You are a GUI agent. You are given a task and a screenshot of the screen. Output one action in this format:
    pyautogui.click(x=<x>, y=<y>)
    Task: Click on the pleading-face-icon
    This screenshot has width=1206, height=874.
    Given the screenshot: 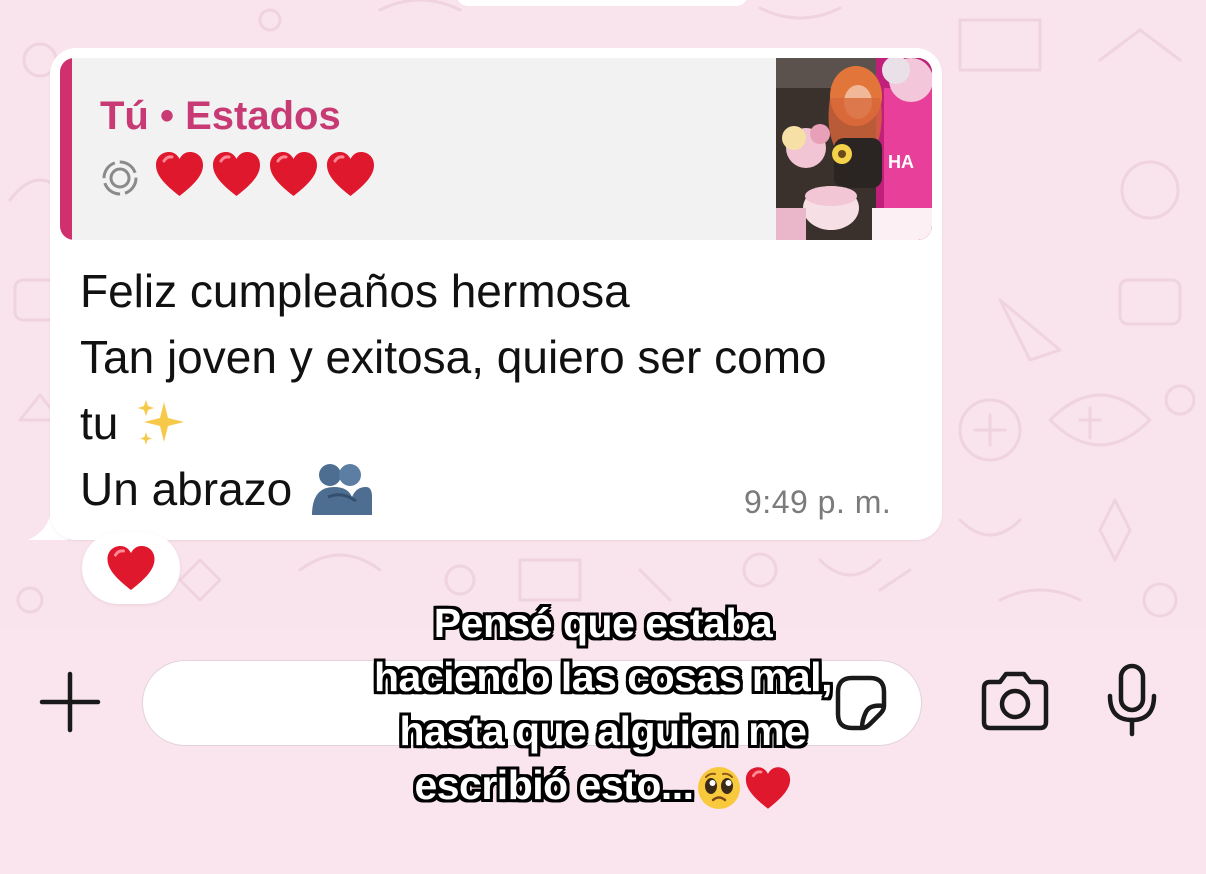 What is the action you would take?
    pyautogui.click(x=718, y=788)
    